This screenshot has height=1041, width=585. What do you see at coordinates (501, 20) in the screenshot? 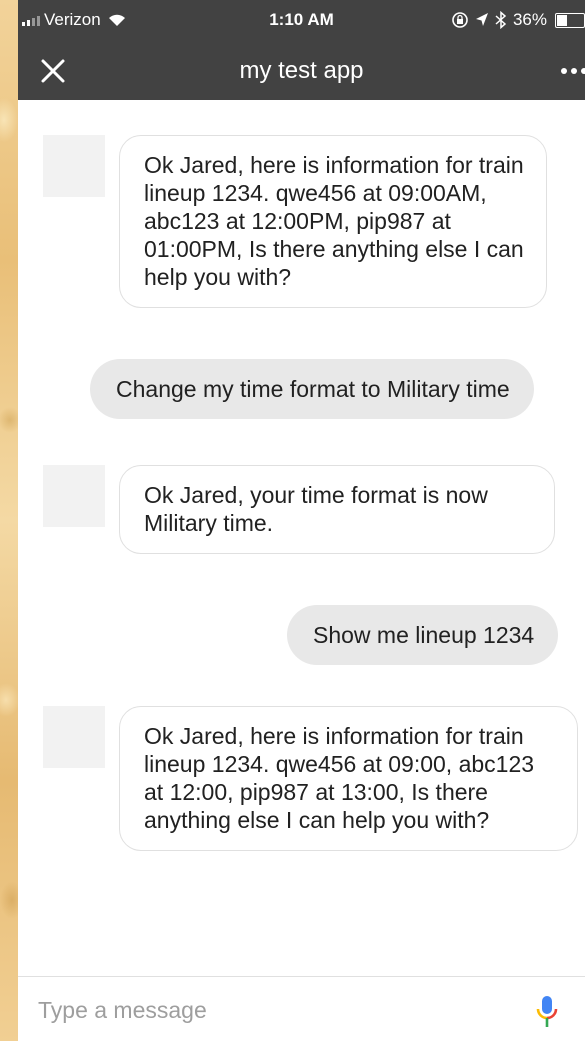
I see `bluetooth-icon` at bounding box center [501, 20].